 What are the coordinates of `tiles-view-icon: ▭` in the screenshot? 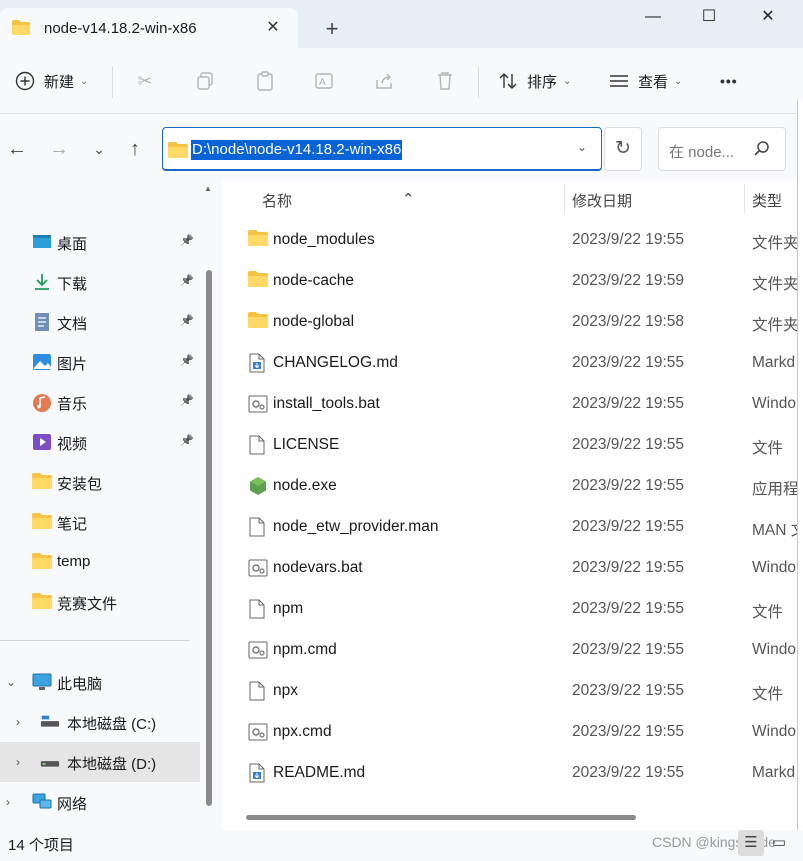 It's located at (779, 843).